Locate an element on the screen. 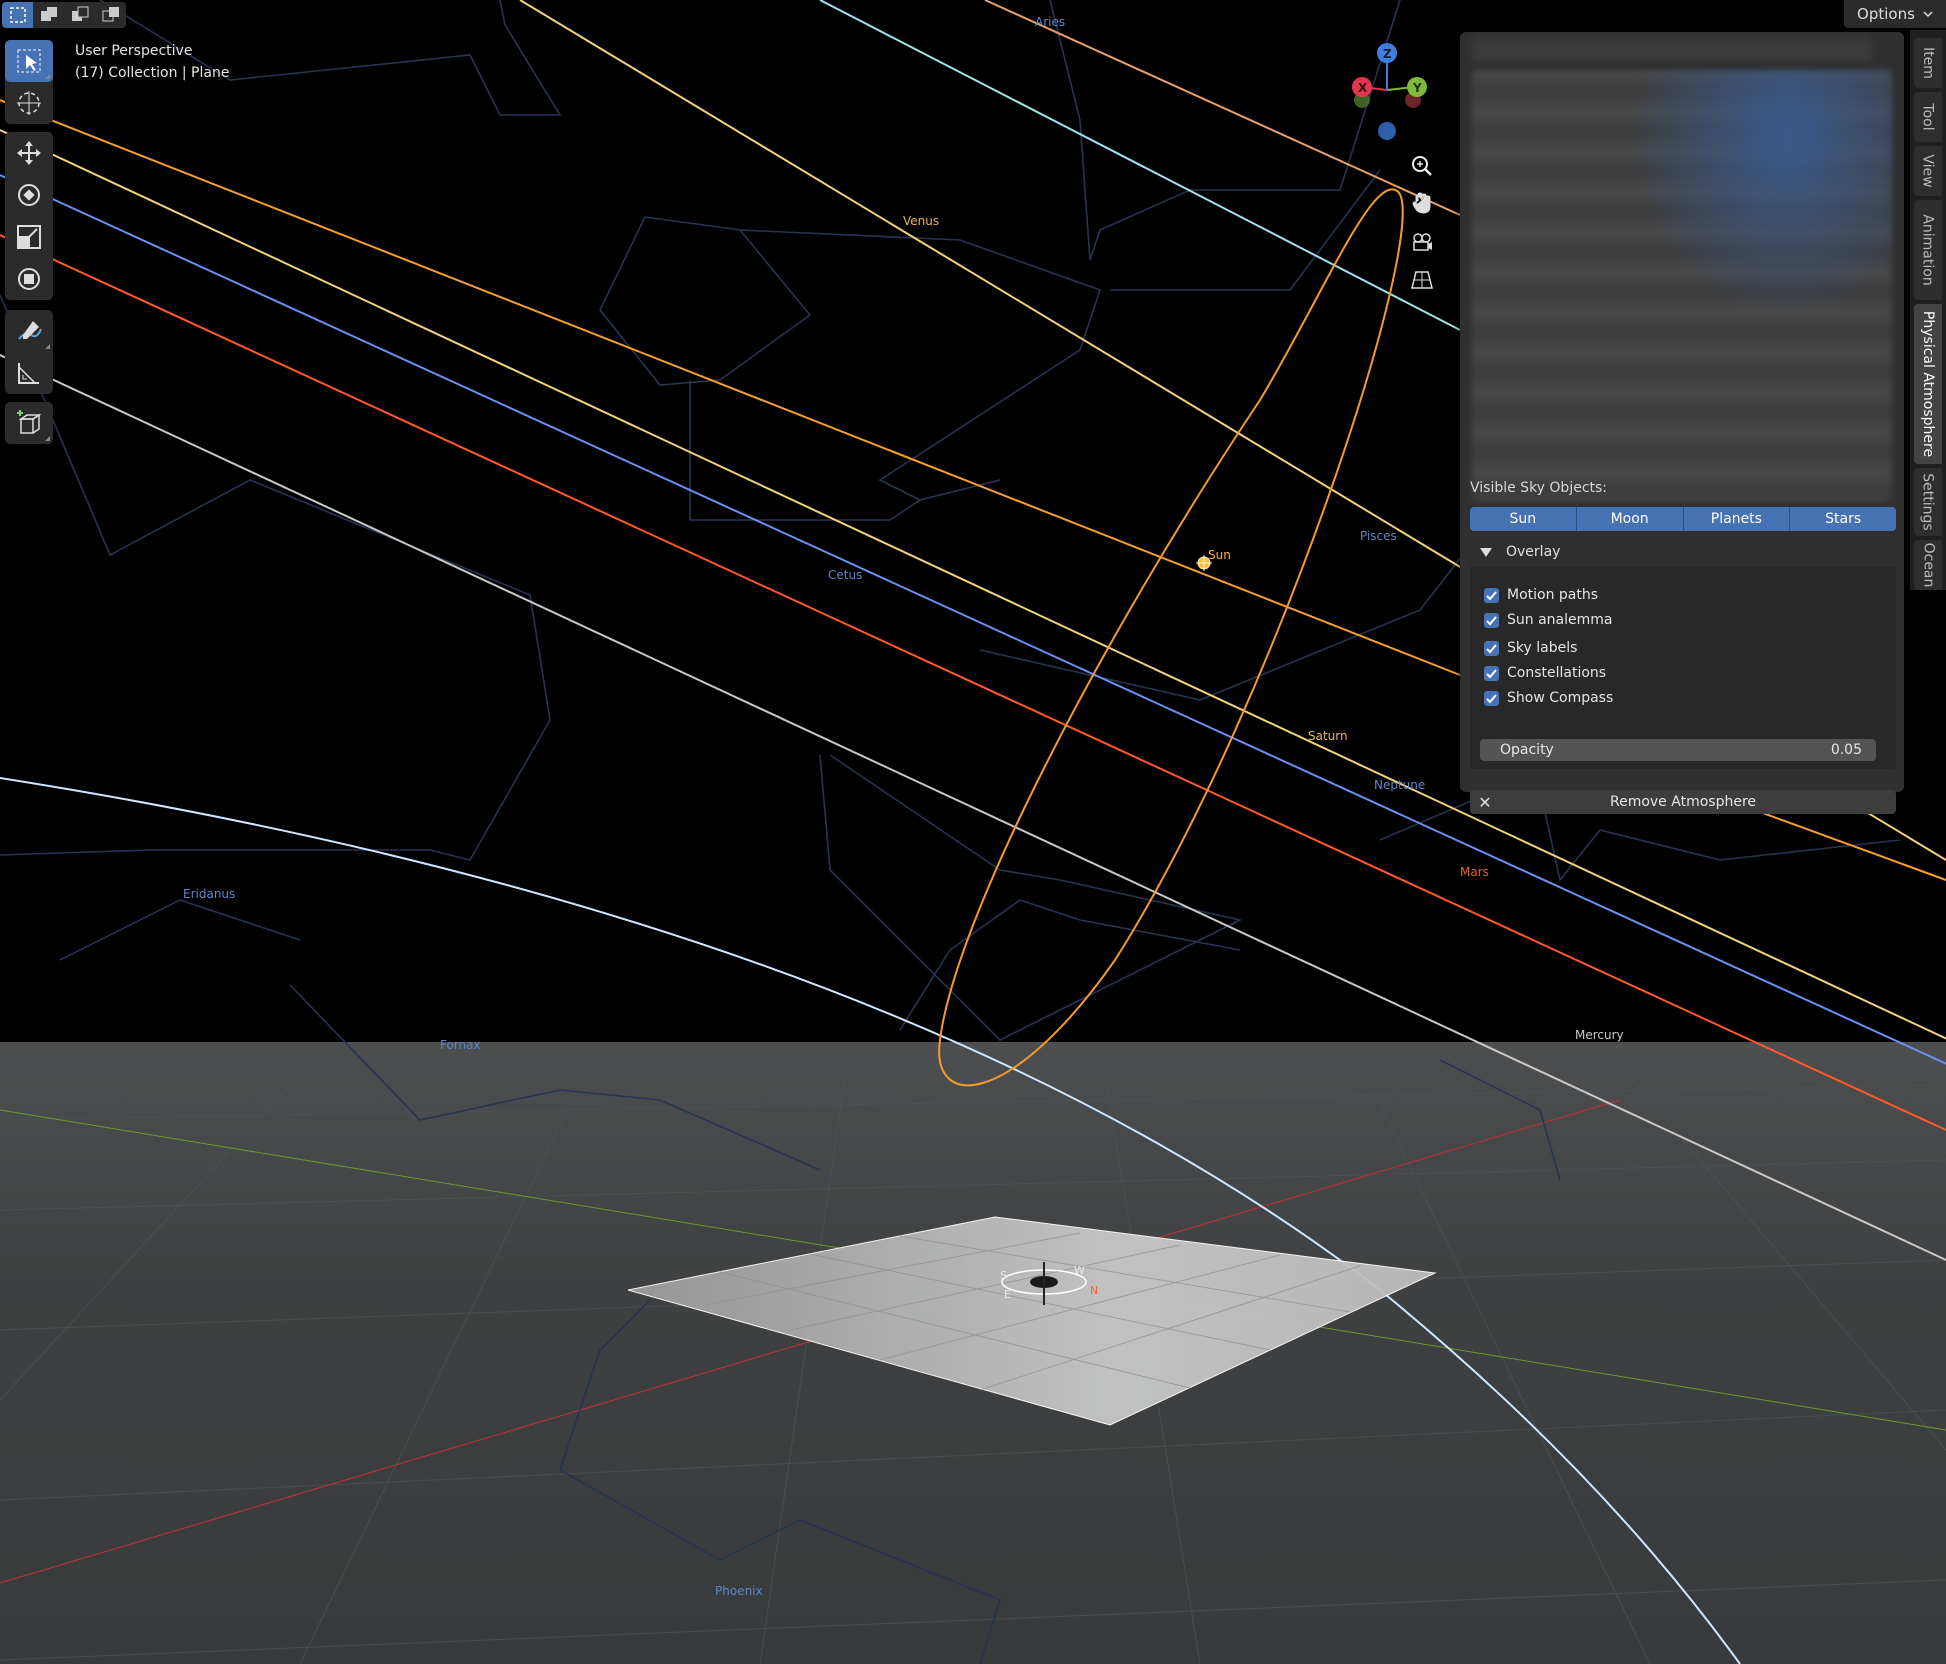  toolbar-select-group is located at coordinates (29, 82).